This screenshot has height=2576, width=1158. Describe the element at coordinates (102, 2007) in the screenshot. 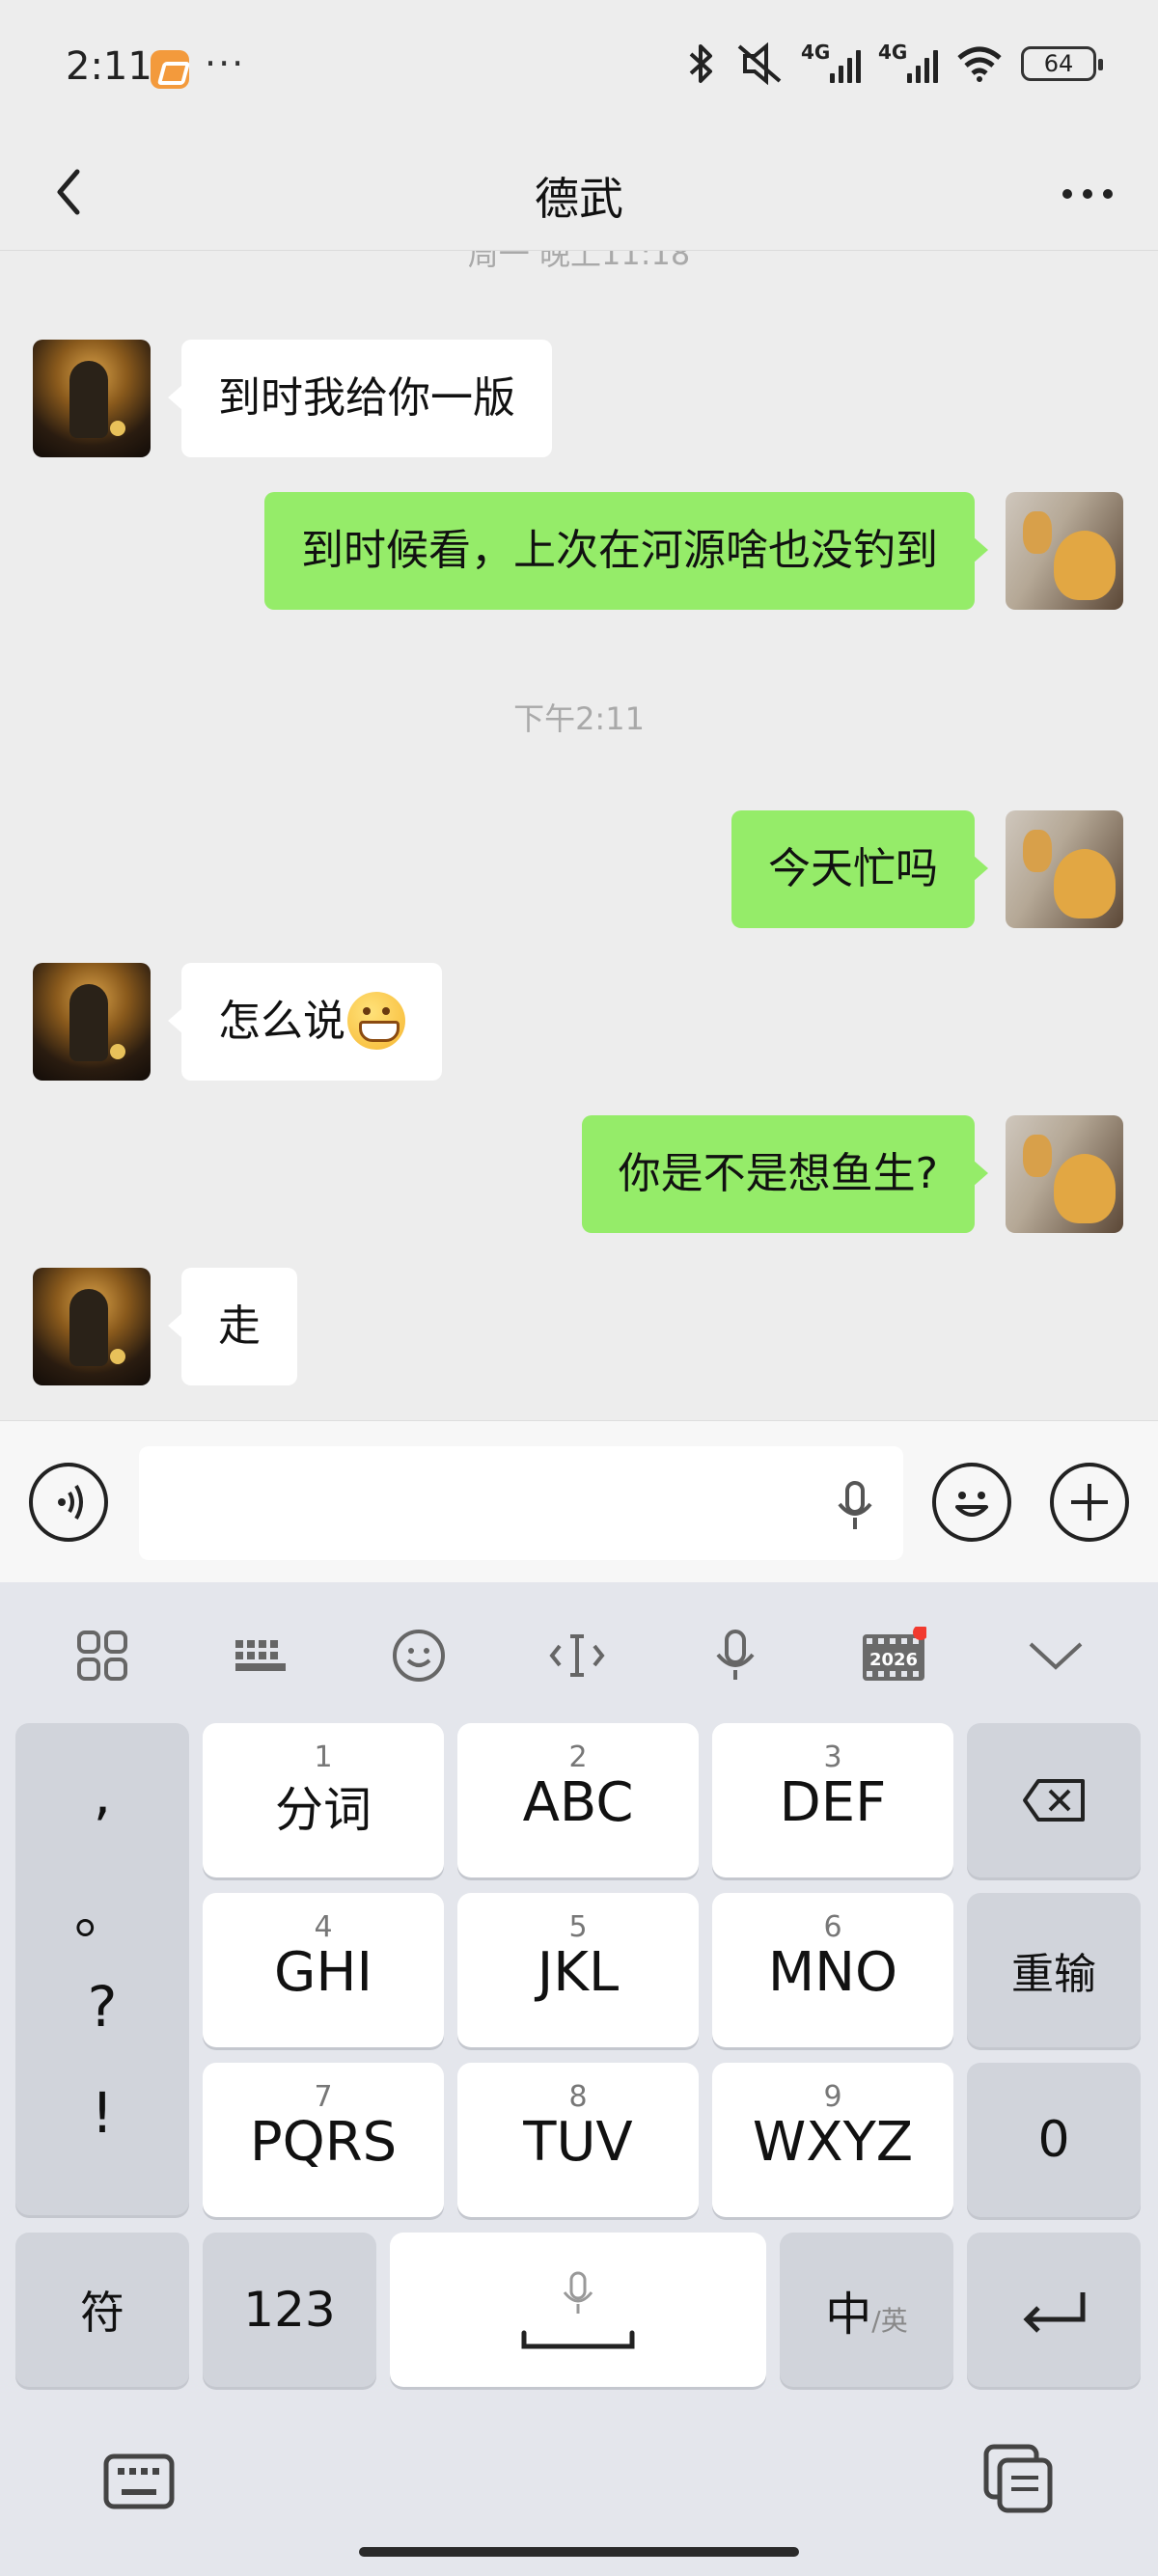

I see `punct-question: ?` at that location.